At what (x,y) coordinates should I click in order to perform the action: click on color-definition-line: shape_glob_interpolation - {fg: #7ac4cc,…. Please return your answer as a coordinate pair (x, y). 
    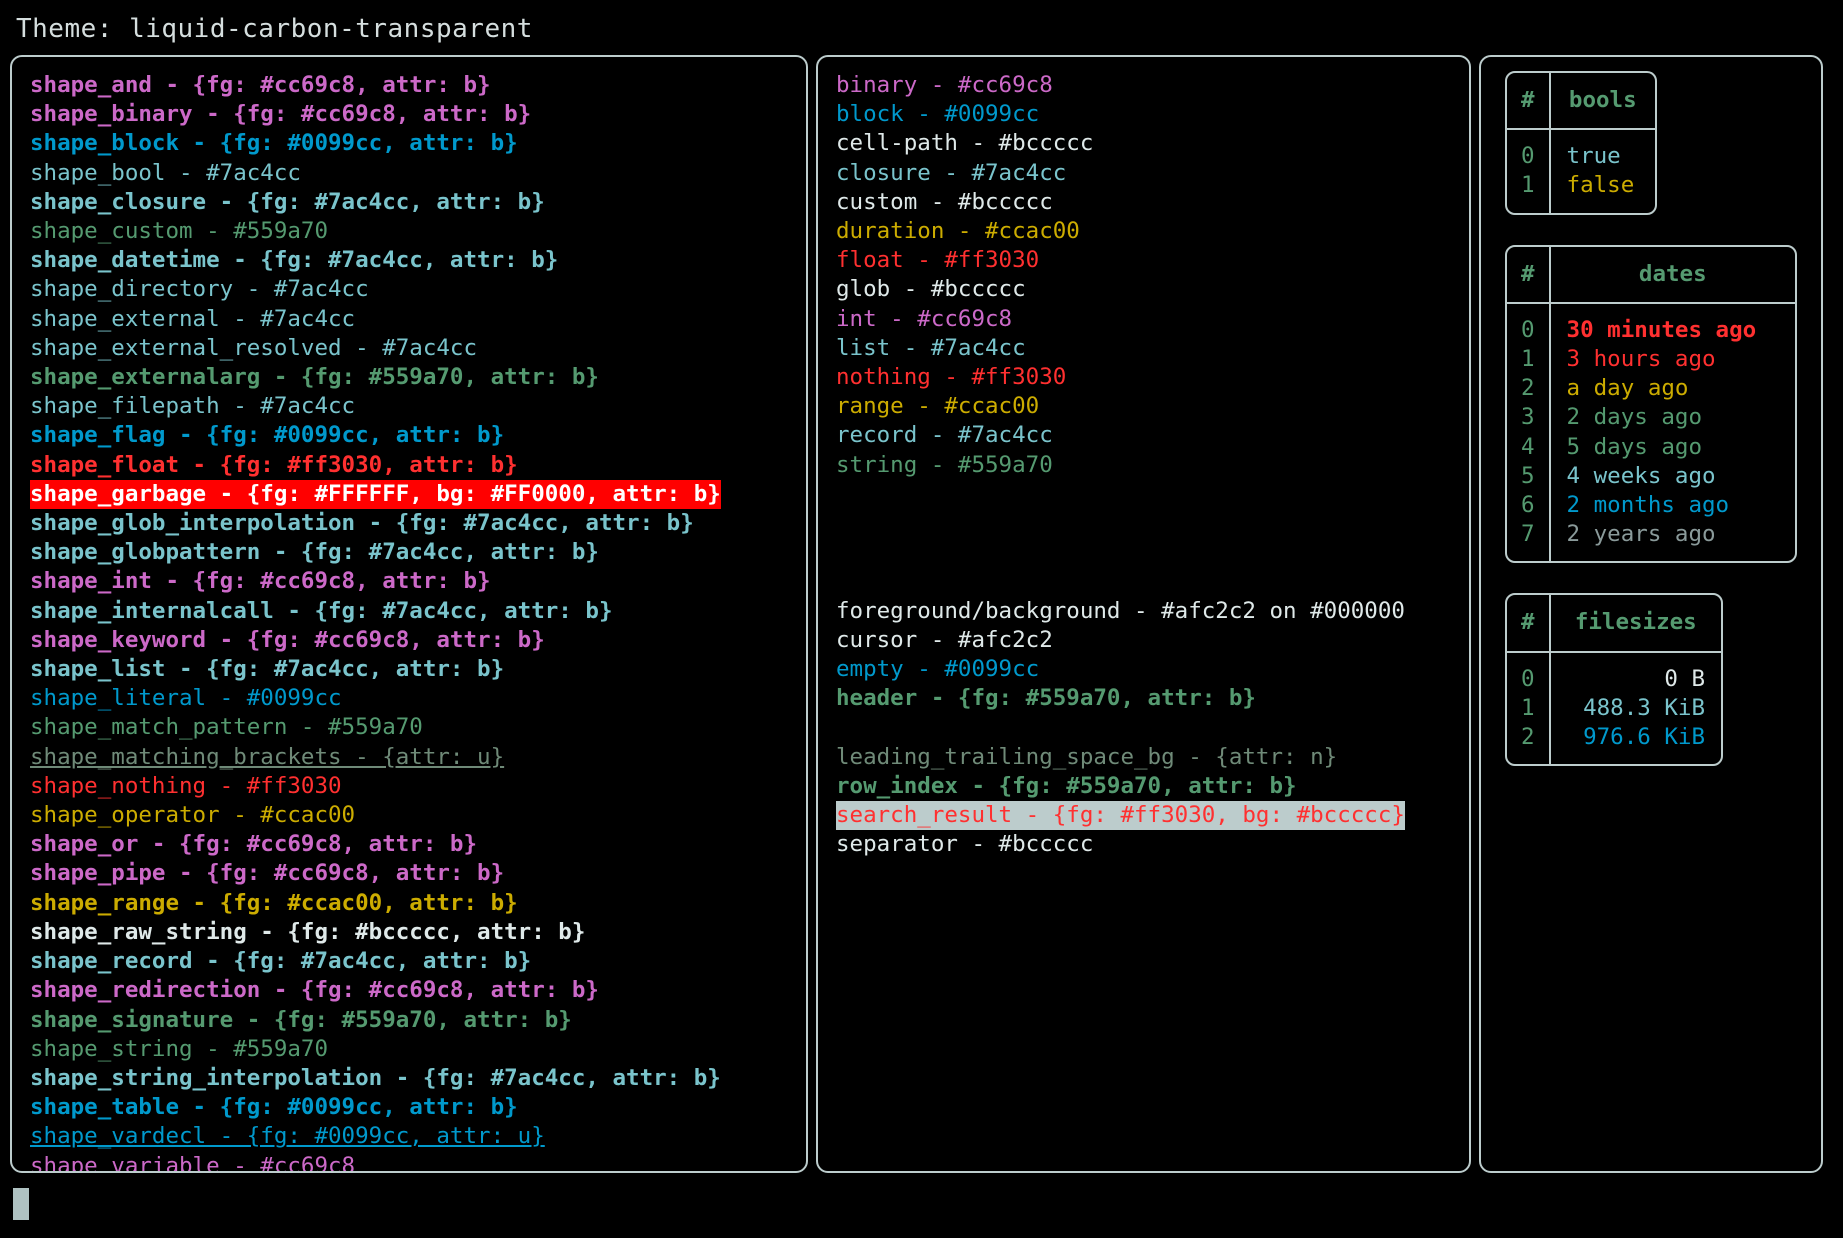
    Looking at the image, I should click on (362, 523).